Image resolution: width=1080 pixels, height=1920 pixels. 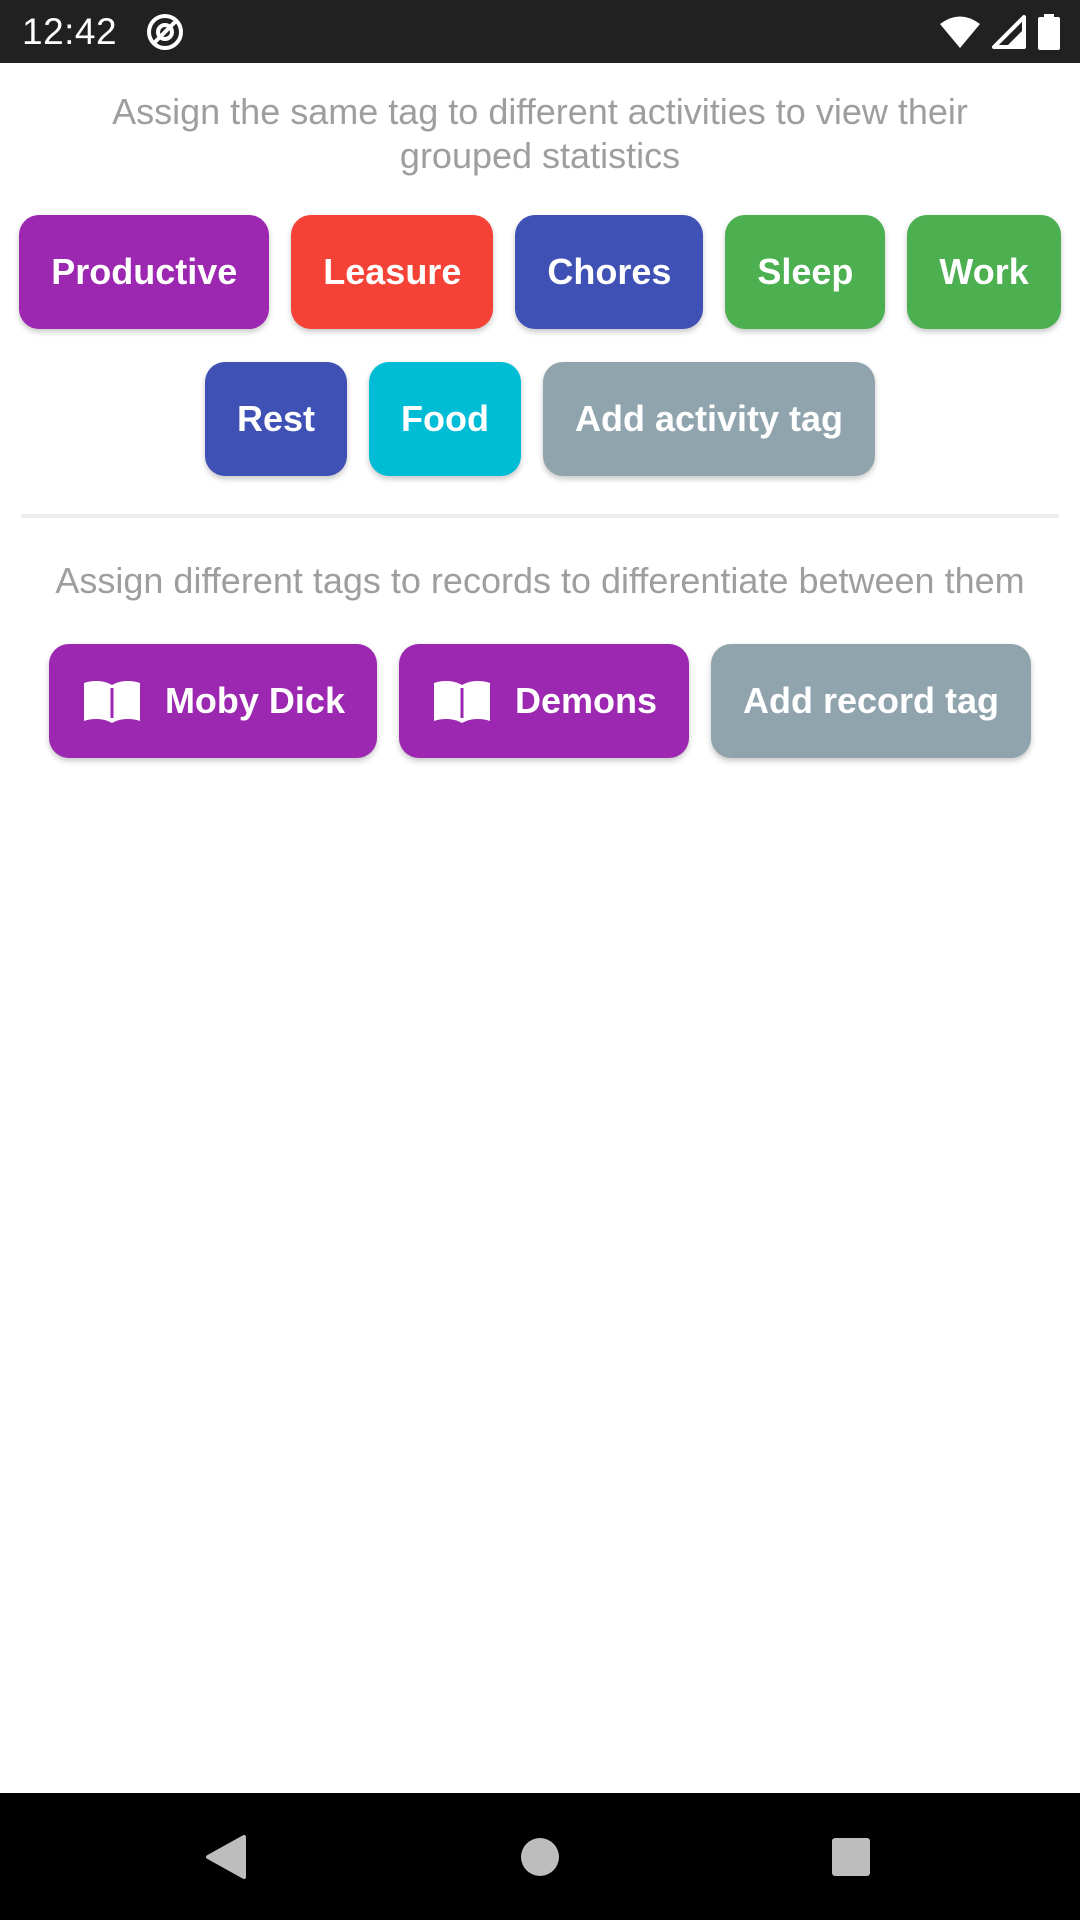 I want to click on record-tag-moby-dick: Moby Dick, so click(x=212, y=701).